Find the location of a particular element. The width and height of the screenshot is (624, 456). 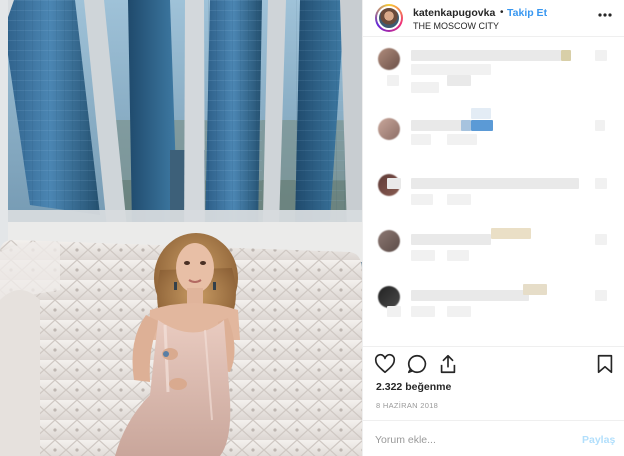

more-options-icon is located at coordinates (605, 15).